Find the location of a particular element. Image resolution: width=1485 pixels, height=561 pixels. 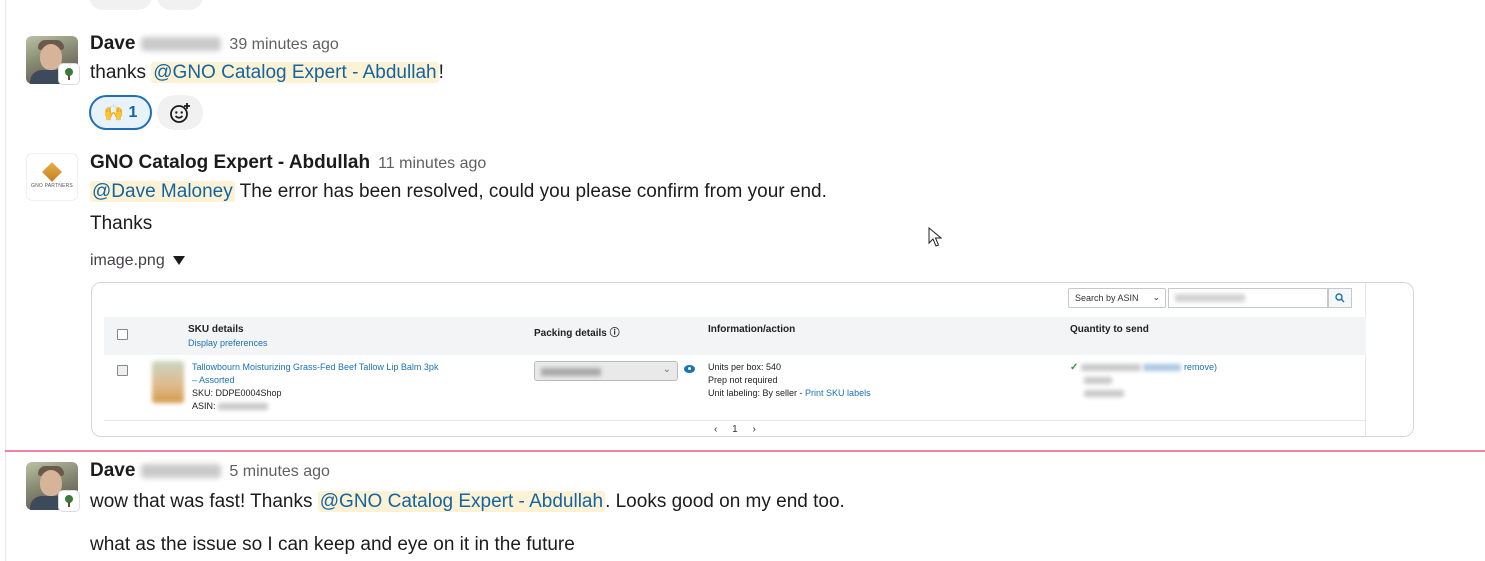

display-preferences-link: Display preferences is located at coordinates (228, 343).